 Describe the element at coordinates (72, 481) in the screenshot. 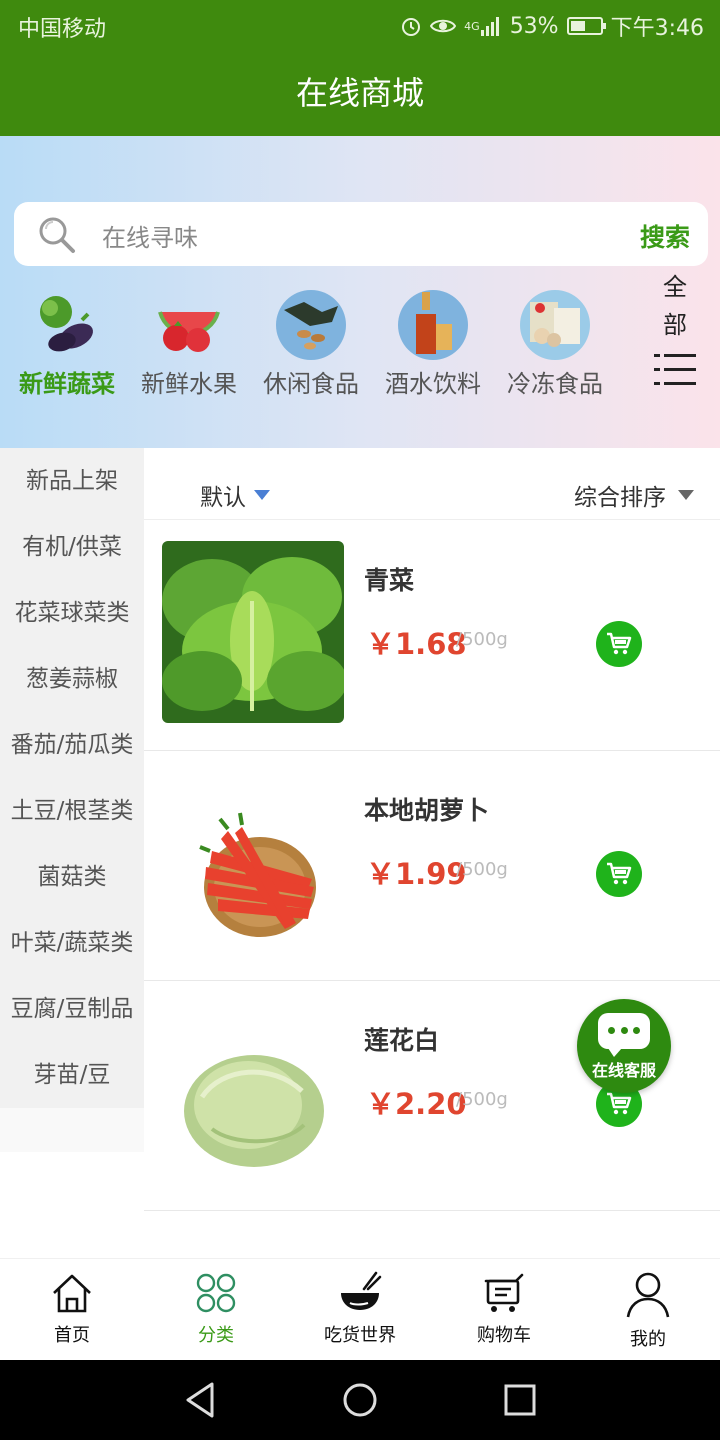

I see `sidebar-item: 新品上架` at that location.